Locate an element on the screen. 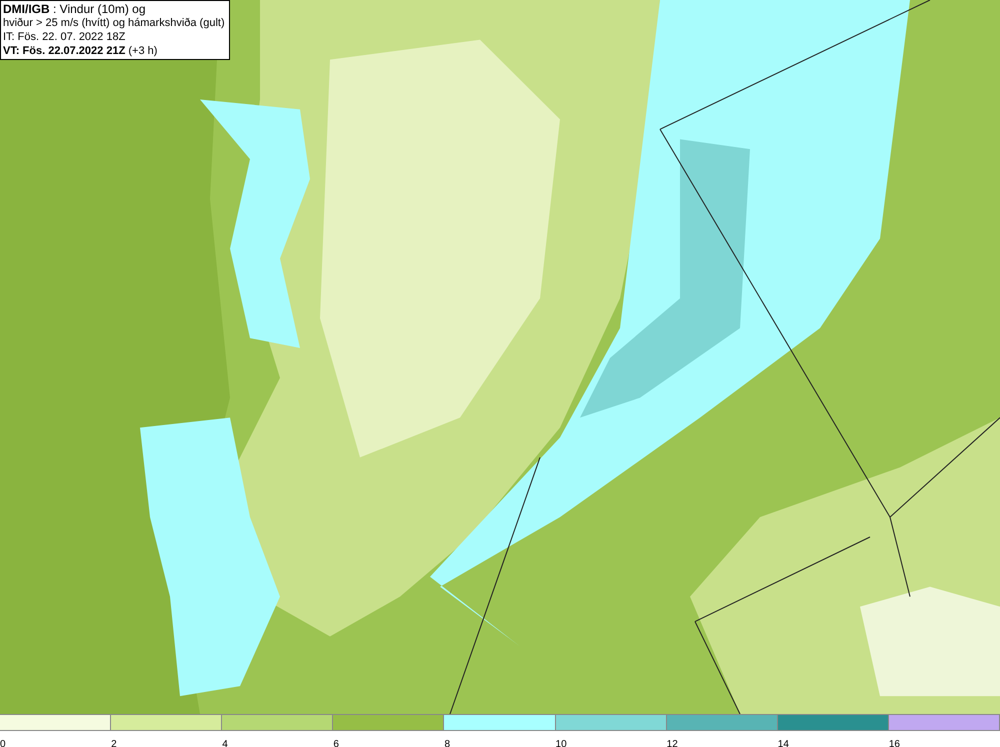 The width and height of the screenshot is (1000, 747). info-text: IT: Fös. 22. 07. 2022 18Z is located at coordinates (64, 37).